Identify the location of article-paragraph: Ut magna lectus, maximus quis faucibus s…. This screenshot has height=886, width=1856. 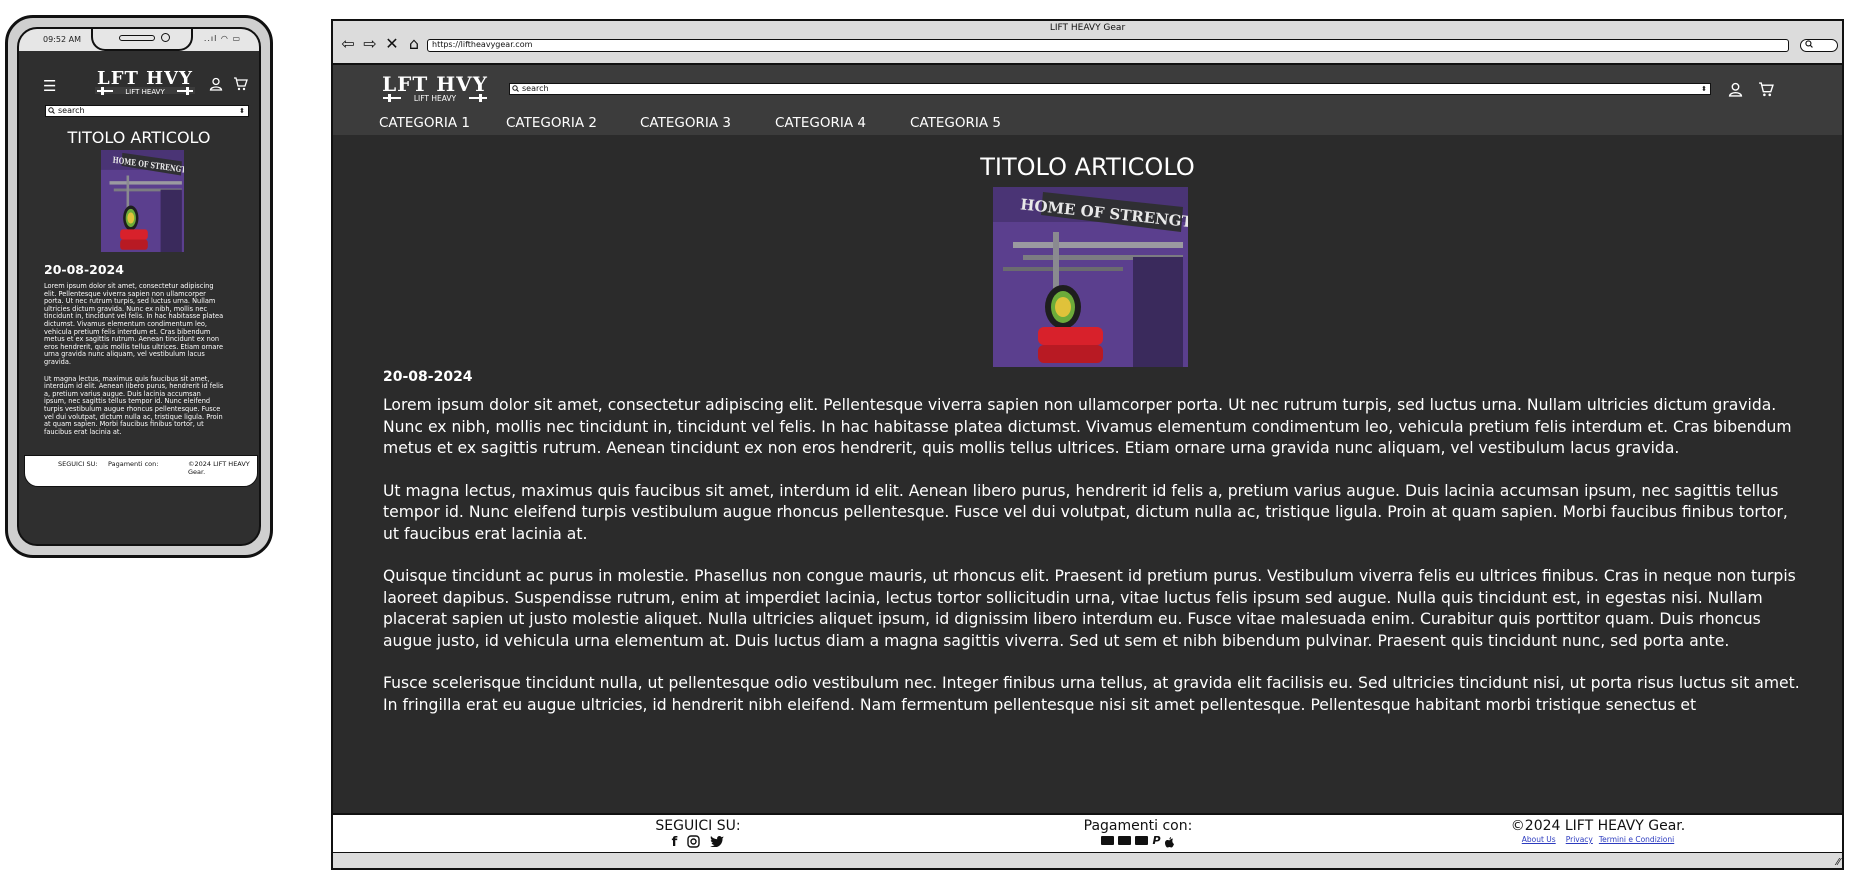
(1085, 512).